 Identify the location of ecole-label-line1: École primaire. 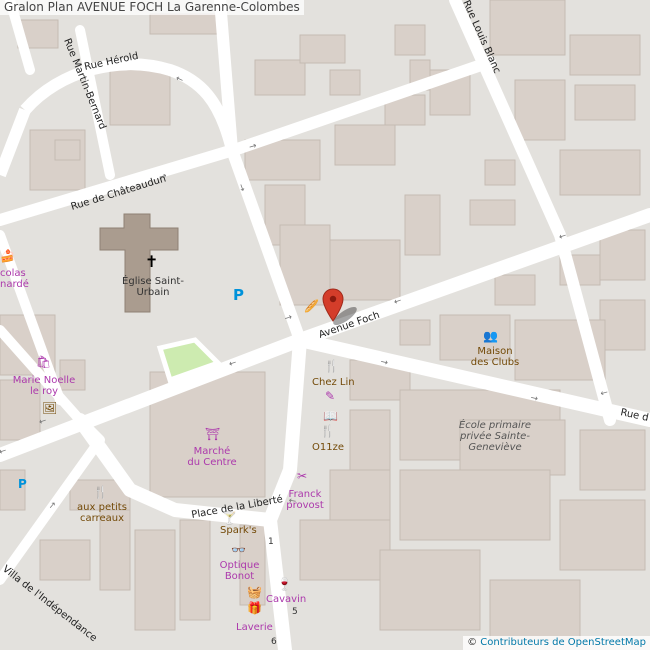
(495, 425).